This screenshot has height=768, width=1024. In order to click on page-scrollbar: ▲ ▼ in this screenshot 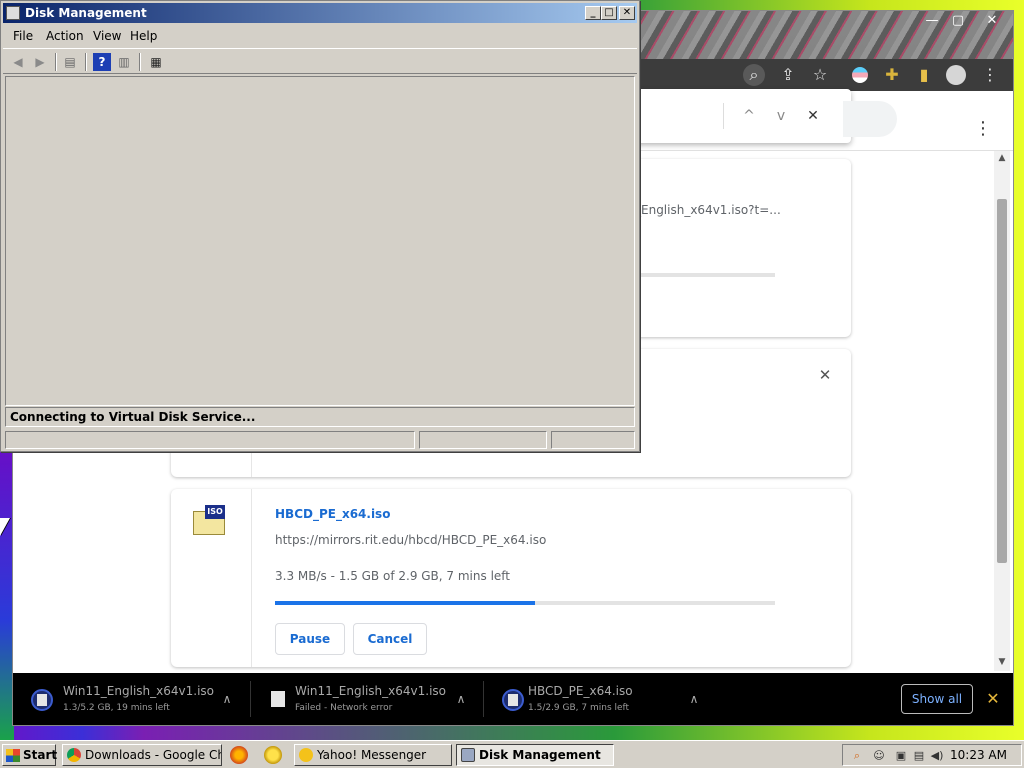, I will do `click(1002, 411)`.